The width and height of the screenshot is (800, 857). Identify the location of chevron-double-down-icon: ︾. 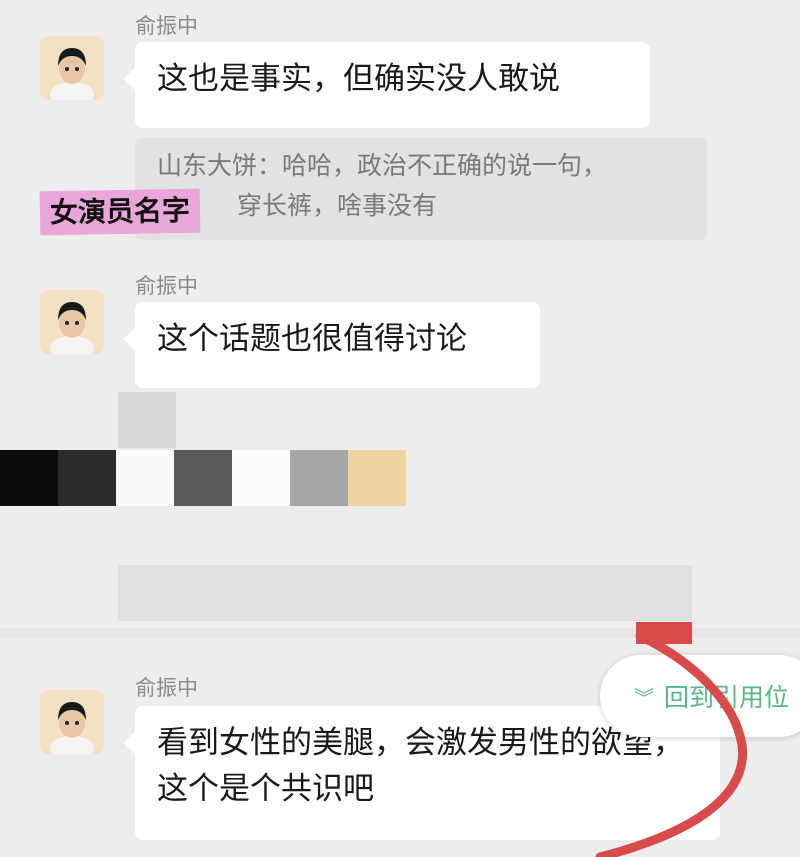
(644, 697).